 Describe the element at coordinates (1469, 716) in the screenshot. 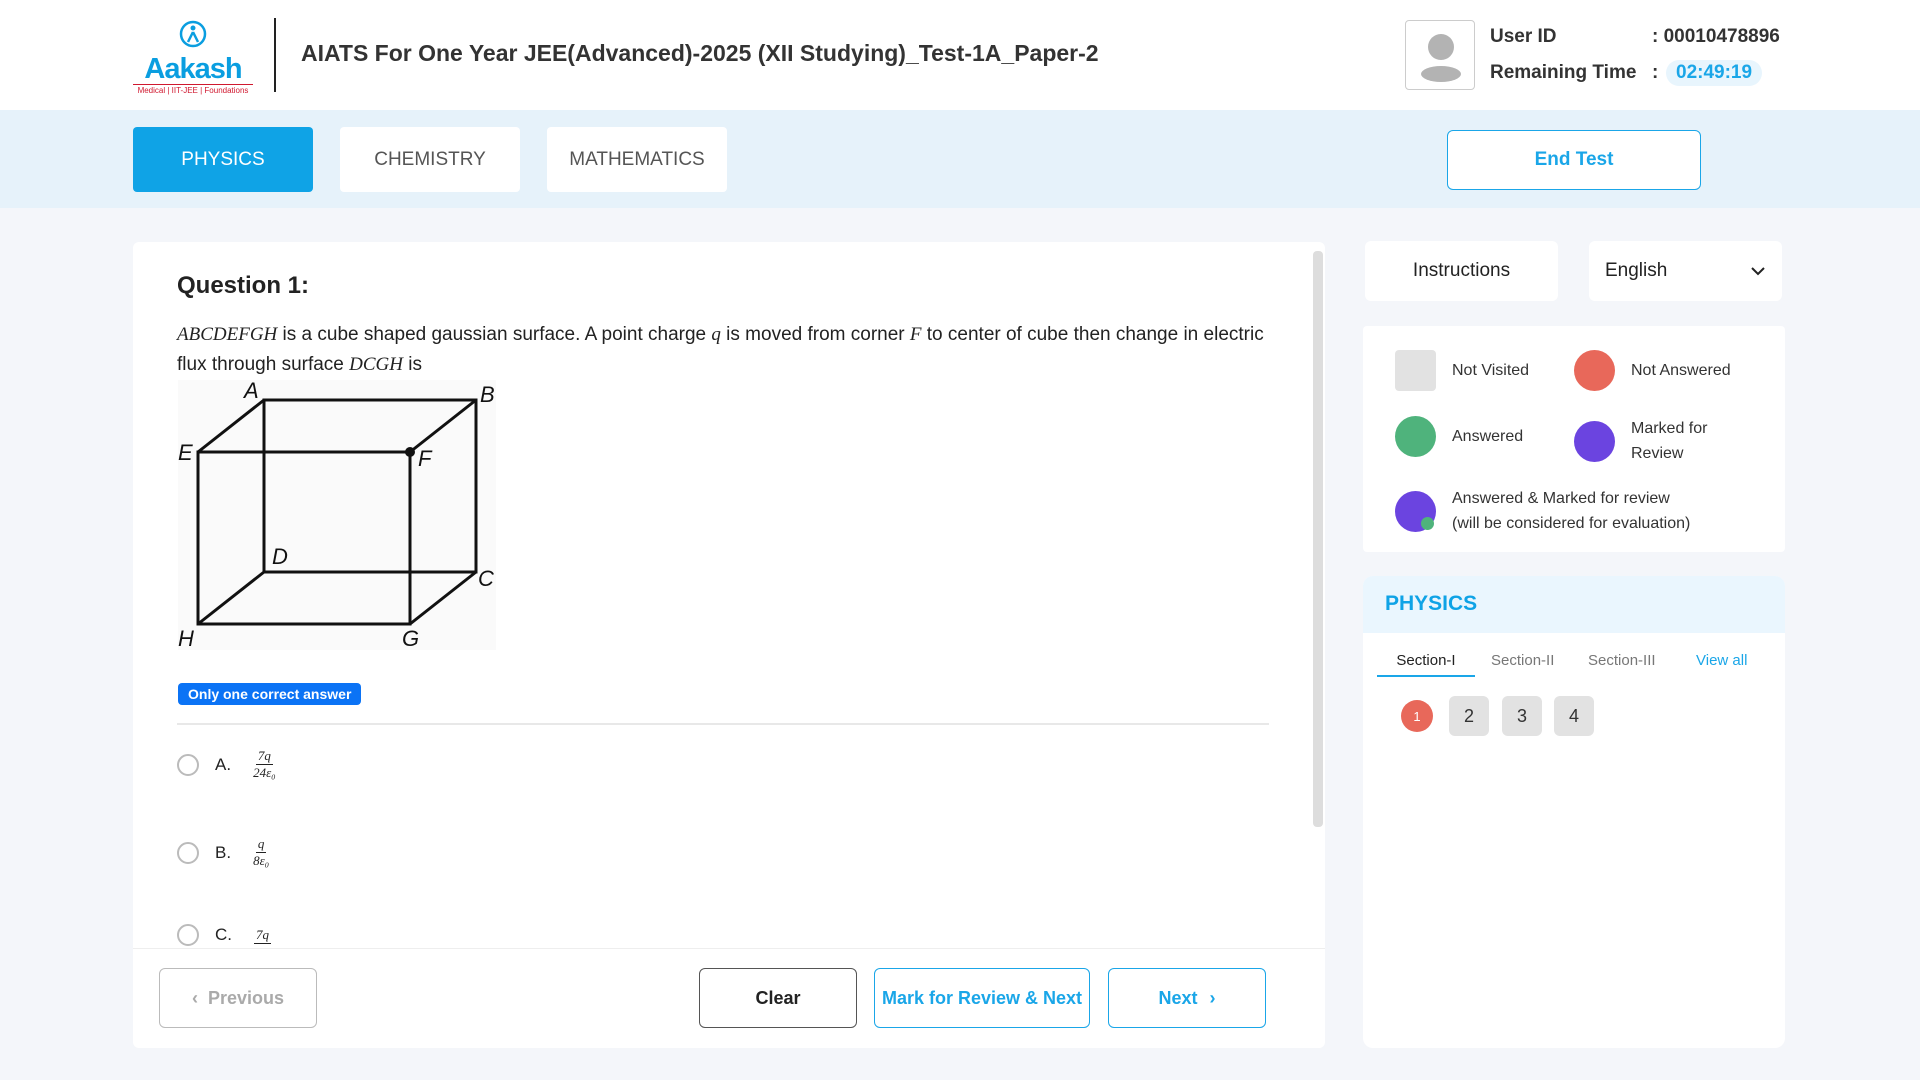

I see `question-button-2: 2` at that location.